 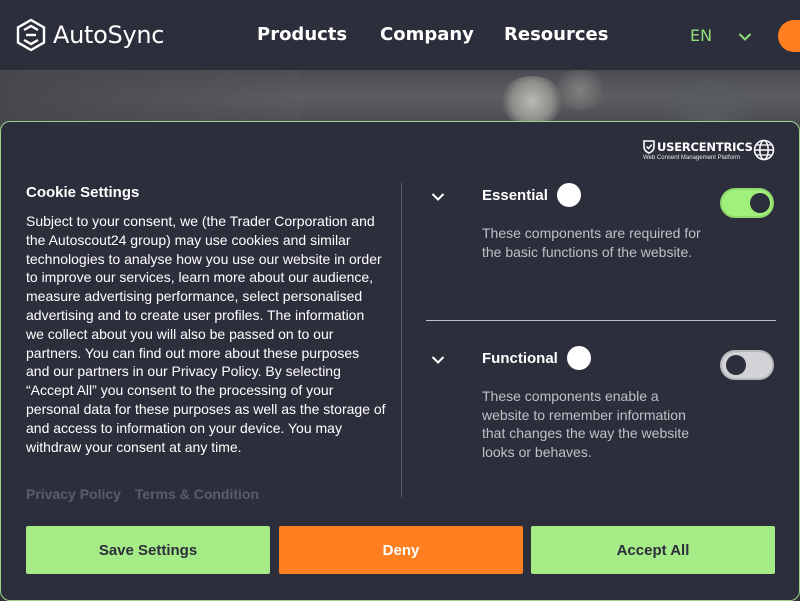 What do you see at coordinates (701, 35) in the screenshot?
I see `language-selector: EN` at bounding box center [701, 35].